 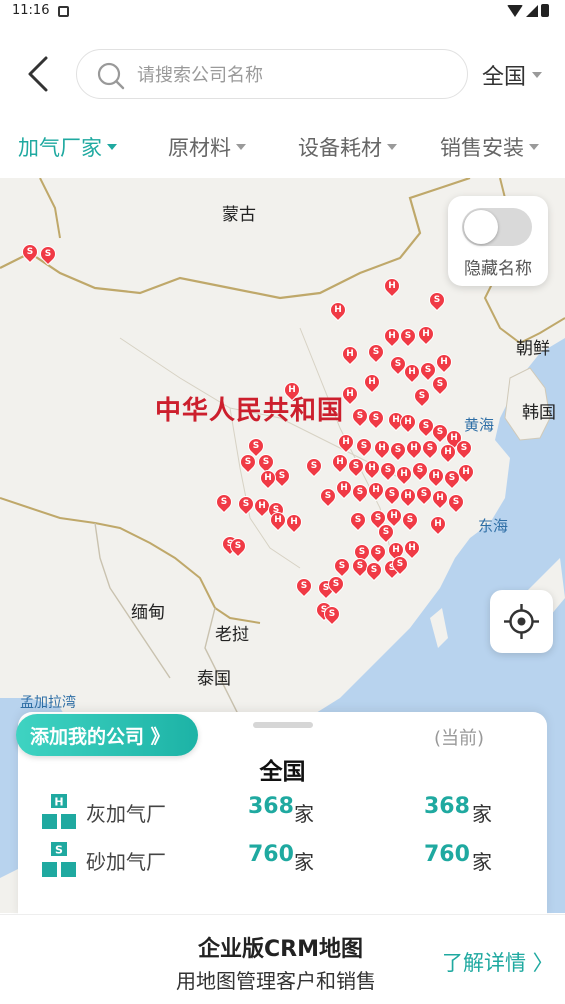 What do you see at coordinates (58, 802) in the screenshot?
I see `gray-factory-letter: H` at bounding box center [58, 802].